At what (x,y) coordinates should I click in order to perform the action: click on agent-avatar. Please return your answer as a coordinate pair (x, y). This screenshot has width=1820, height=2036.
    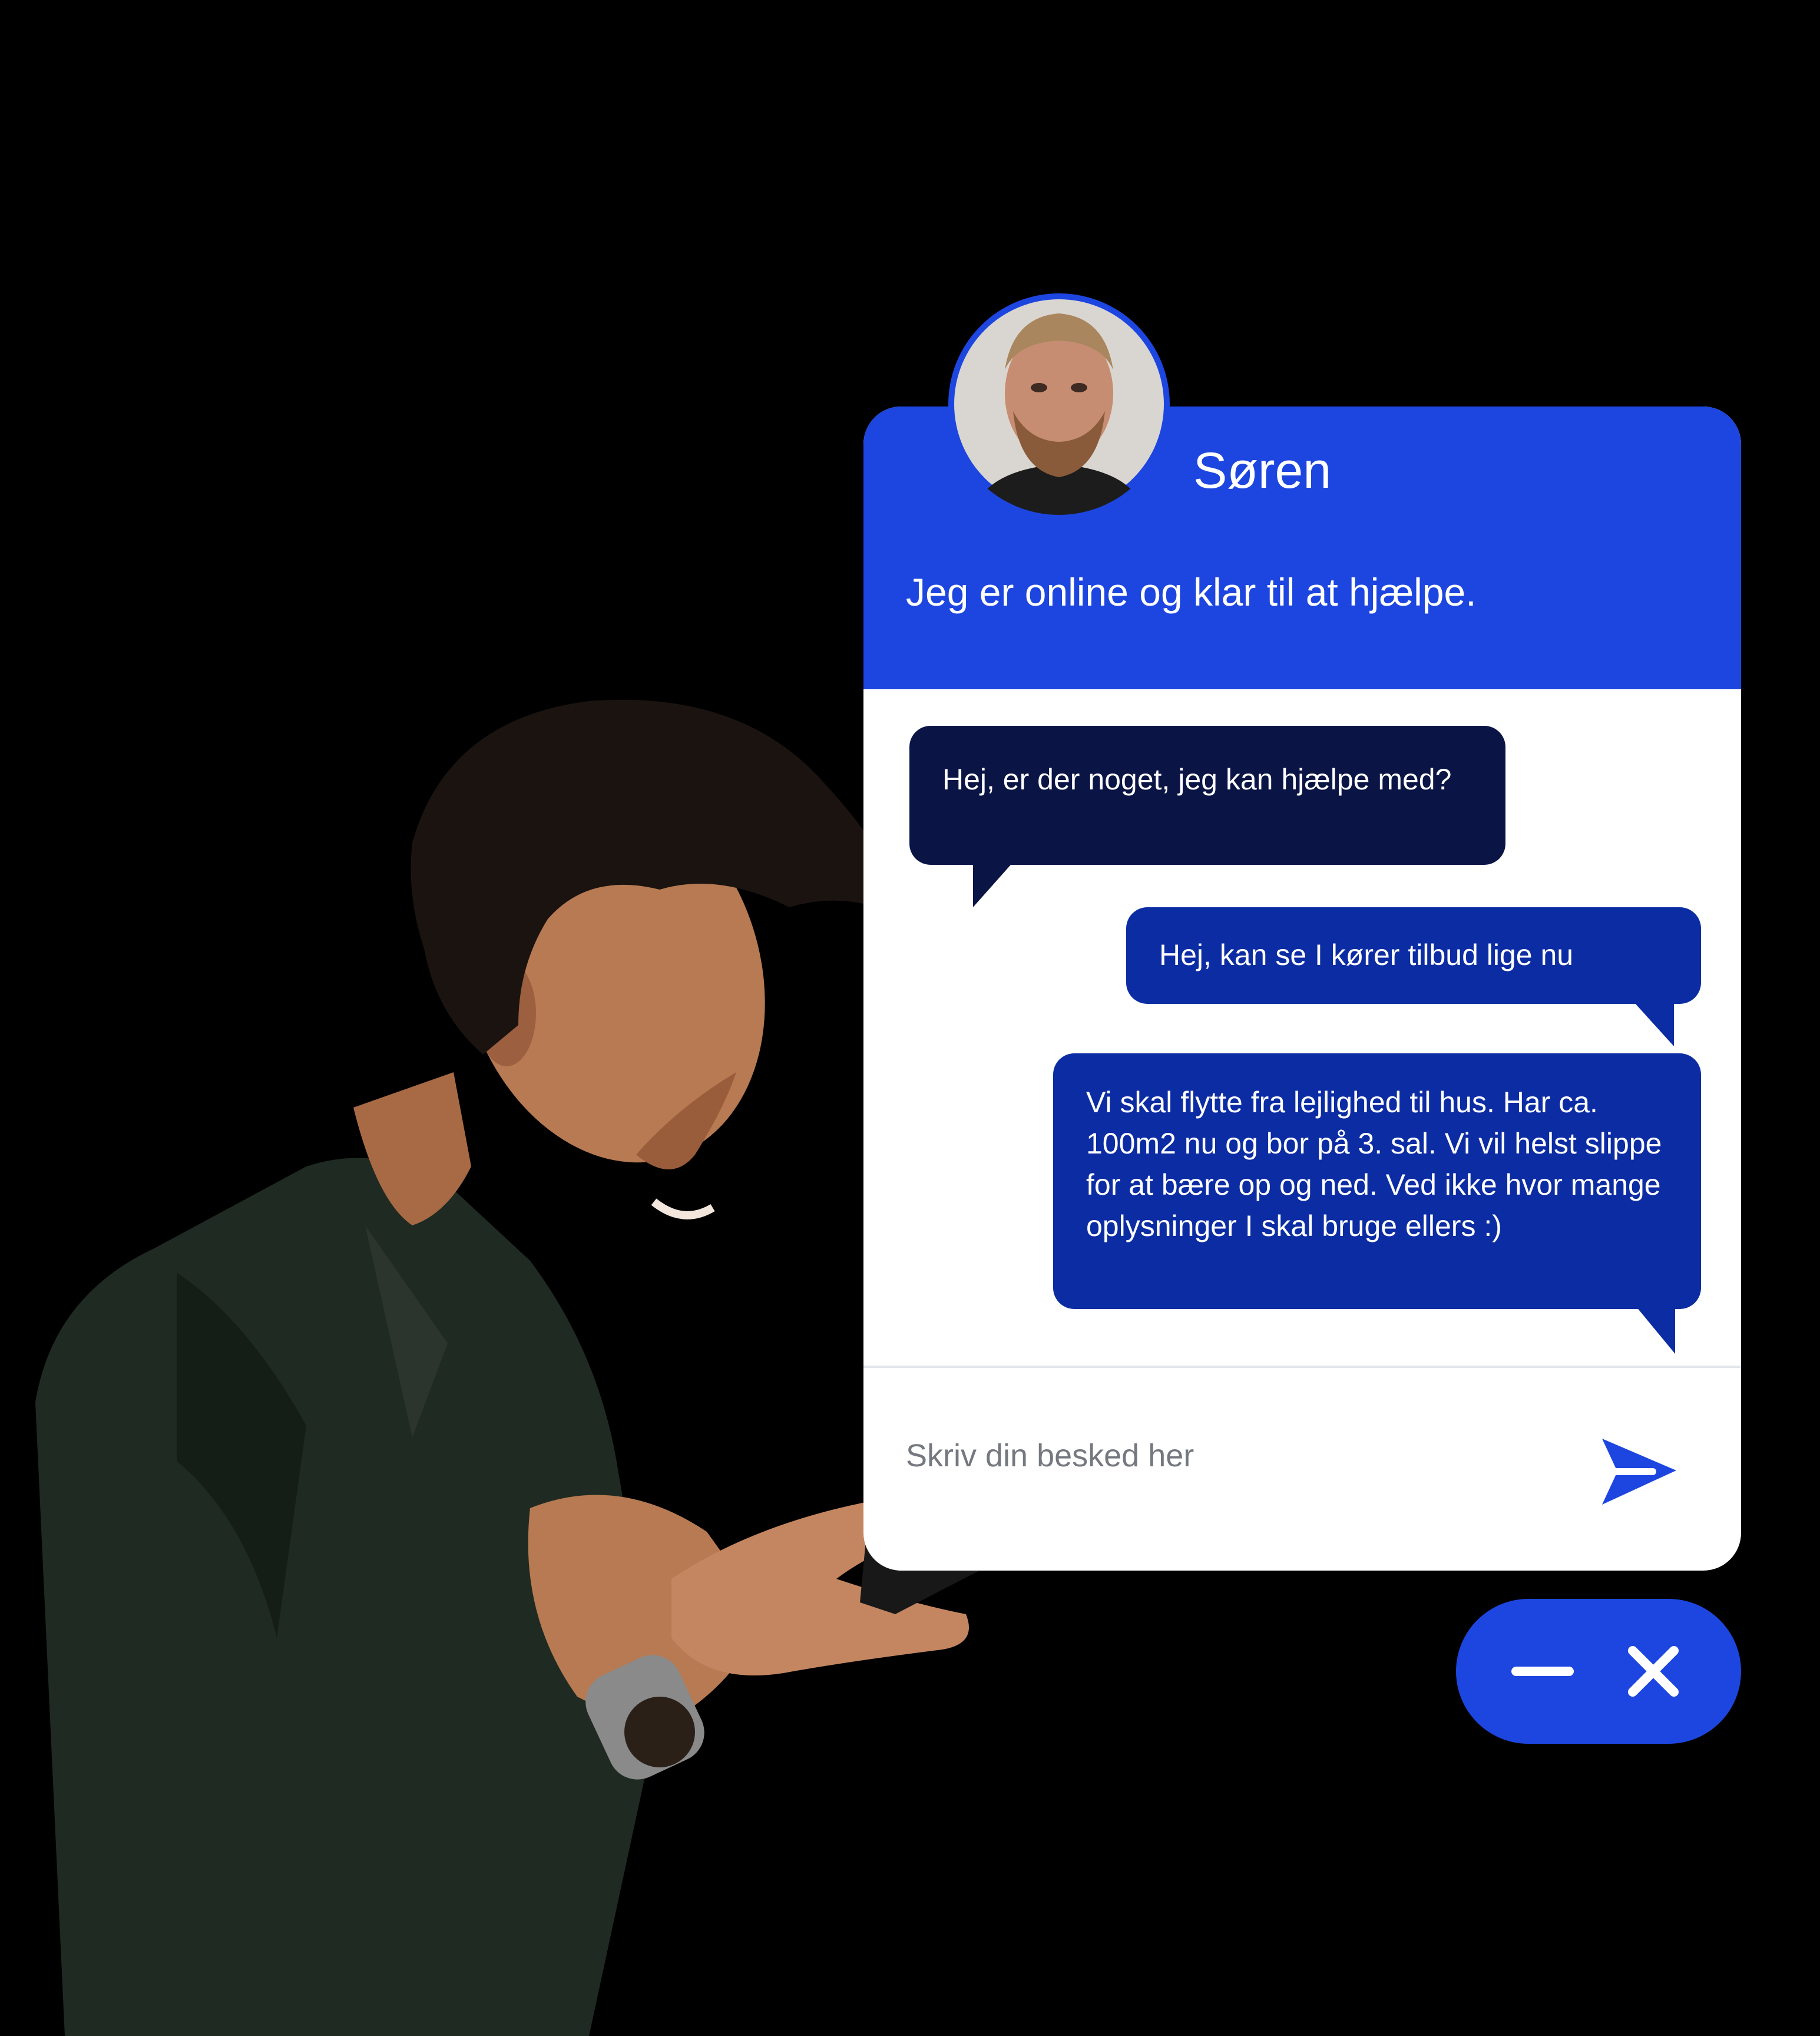
    Looking at the image, I should click on (1059, 404).